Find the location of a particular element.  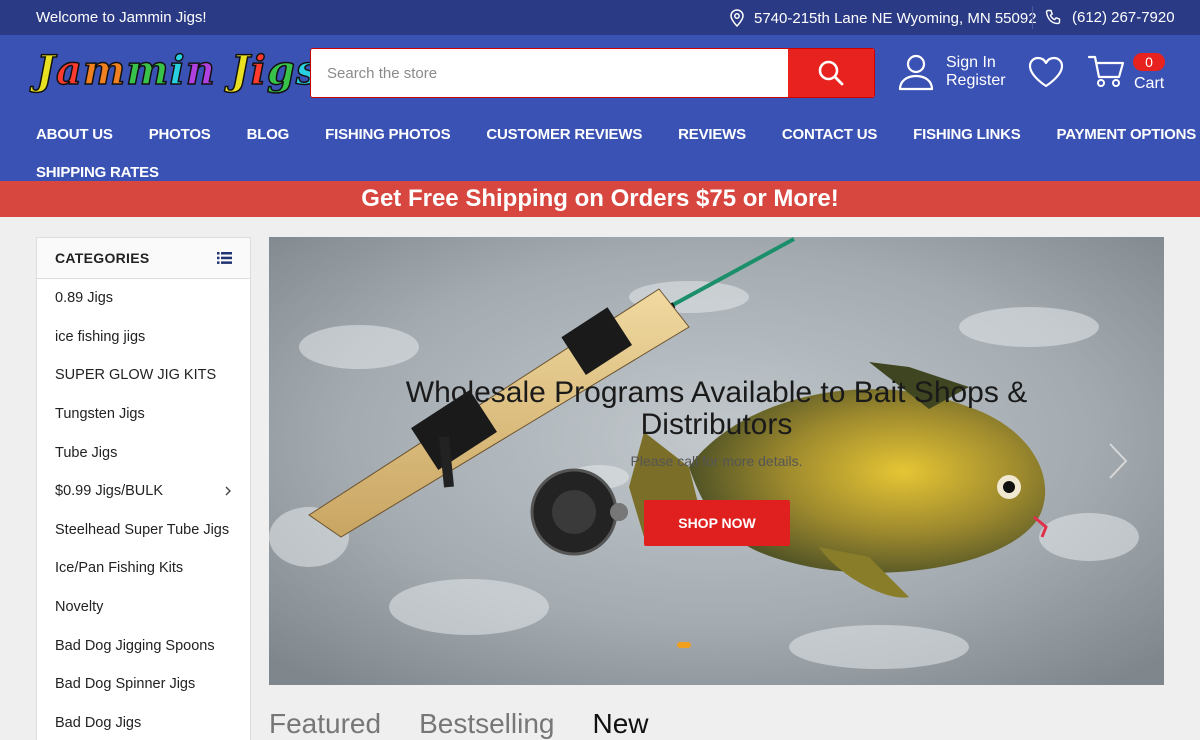

wishlist-button is located at coordinates (1046, 74).